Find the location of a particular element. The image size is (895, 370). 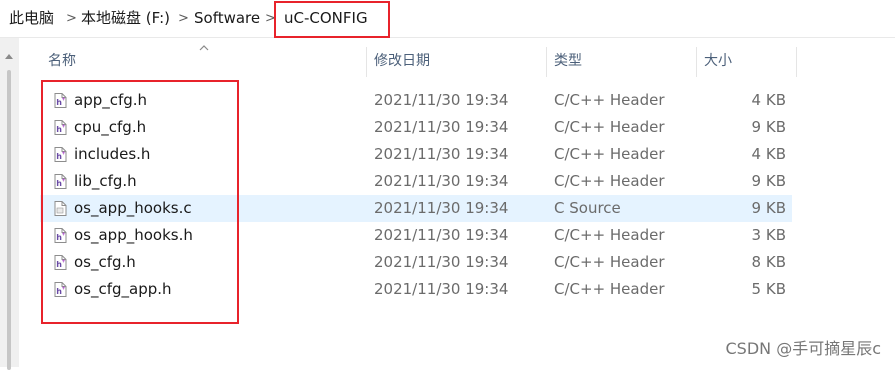

column-header-name: 名称 is located at coordinates (62, 61).